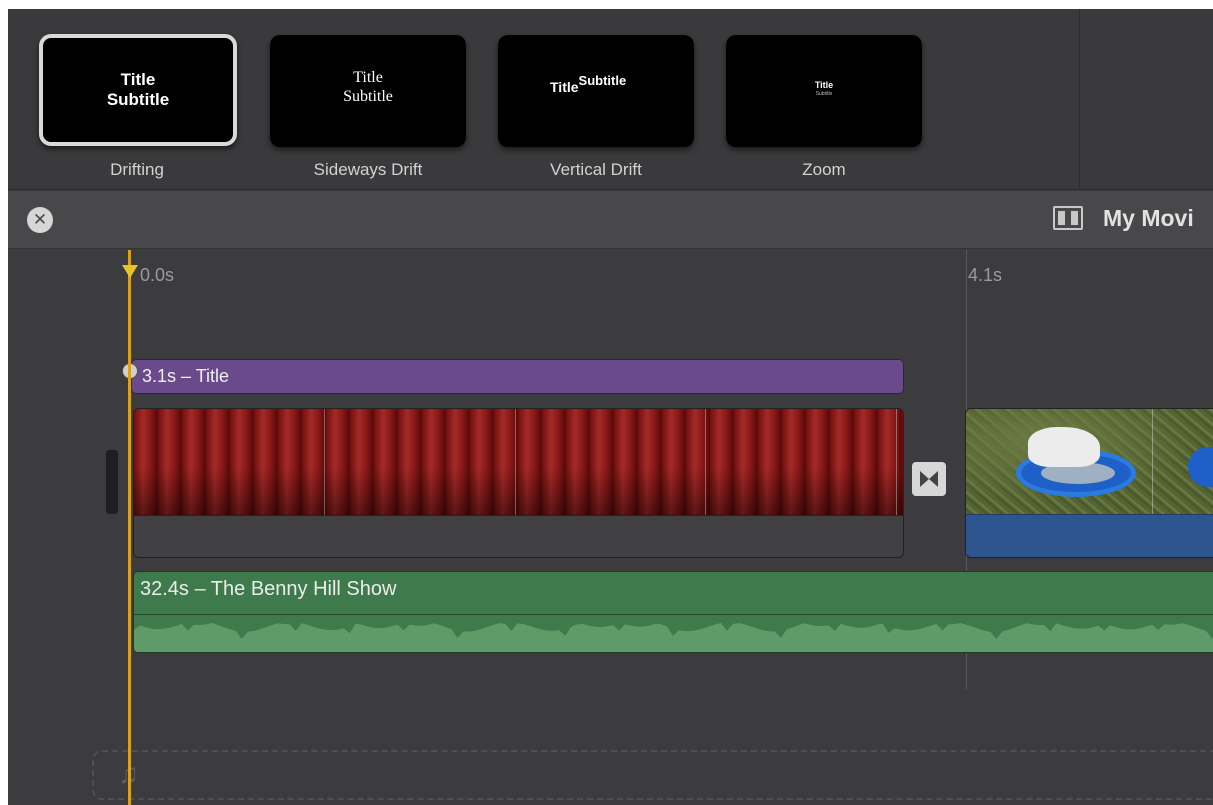 Image resolution: width=1213 pixels, height=805 pixels. Describe the element at coordinates (652, 775) in the screenshot. I see `music-drop-zone: ♫` at that location.